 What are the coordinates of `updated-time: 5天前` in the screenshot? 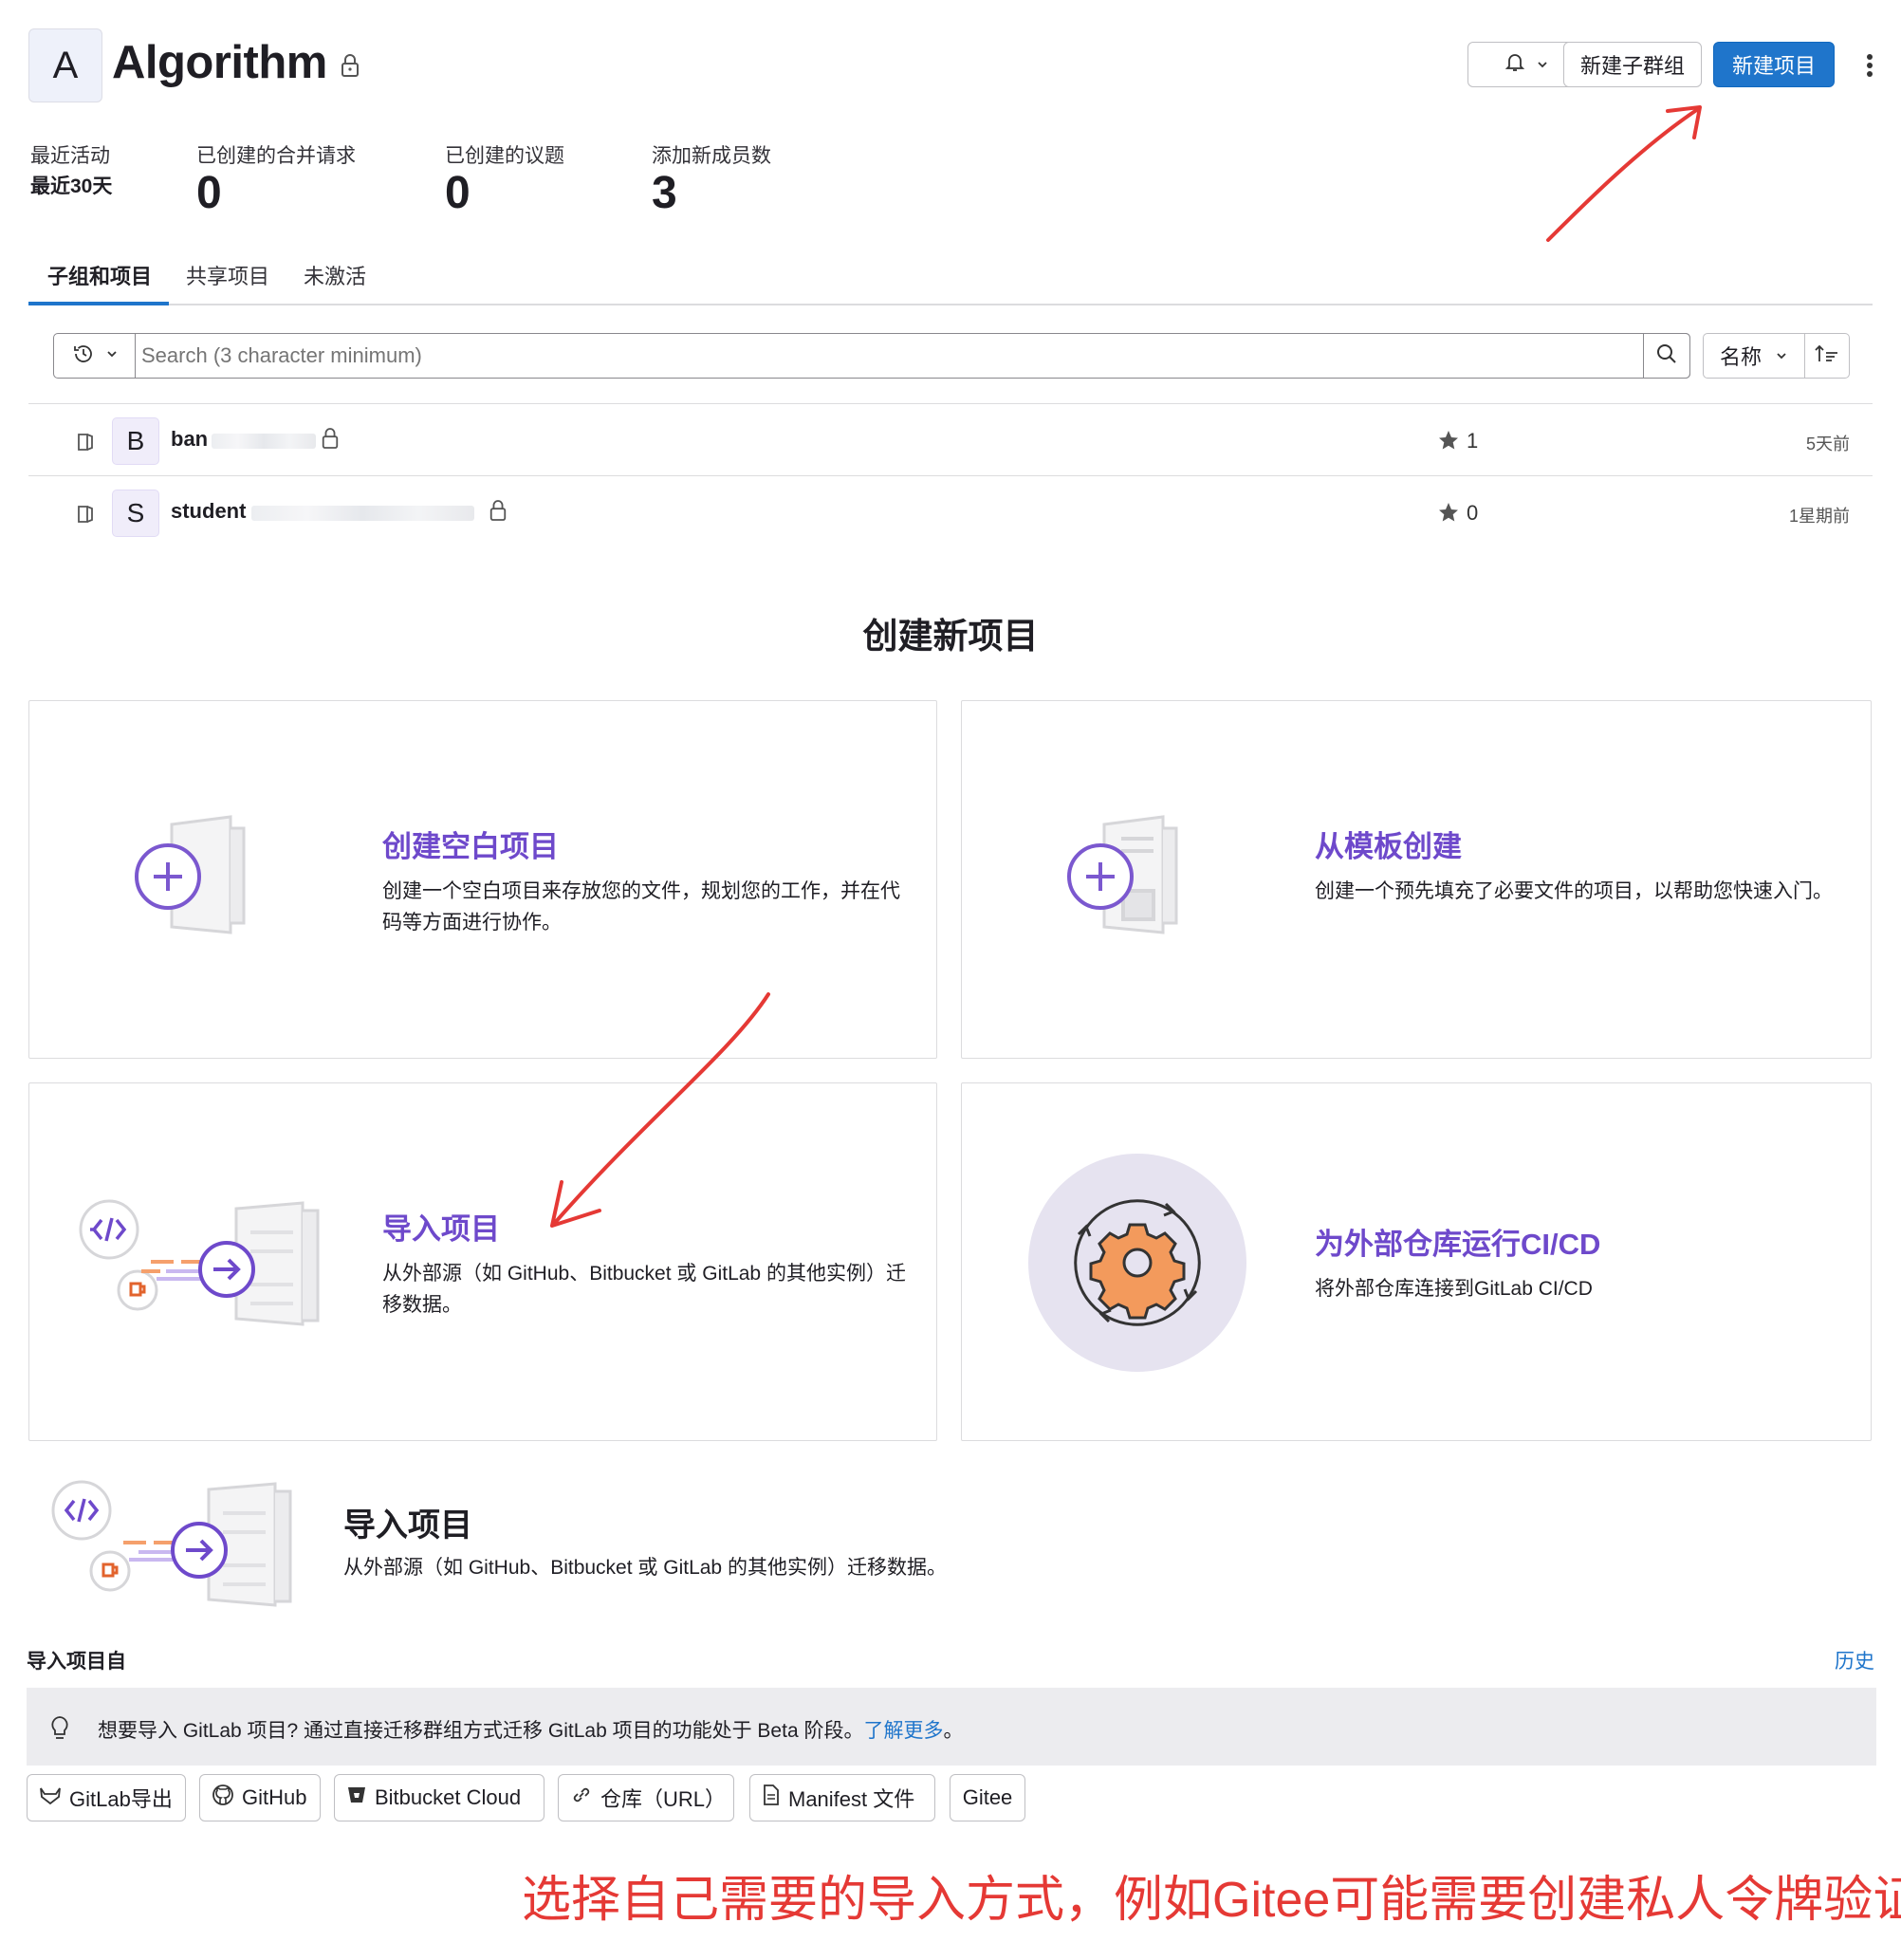 It's located at (1827, 444).